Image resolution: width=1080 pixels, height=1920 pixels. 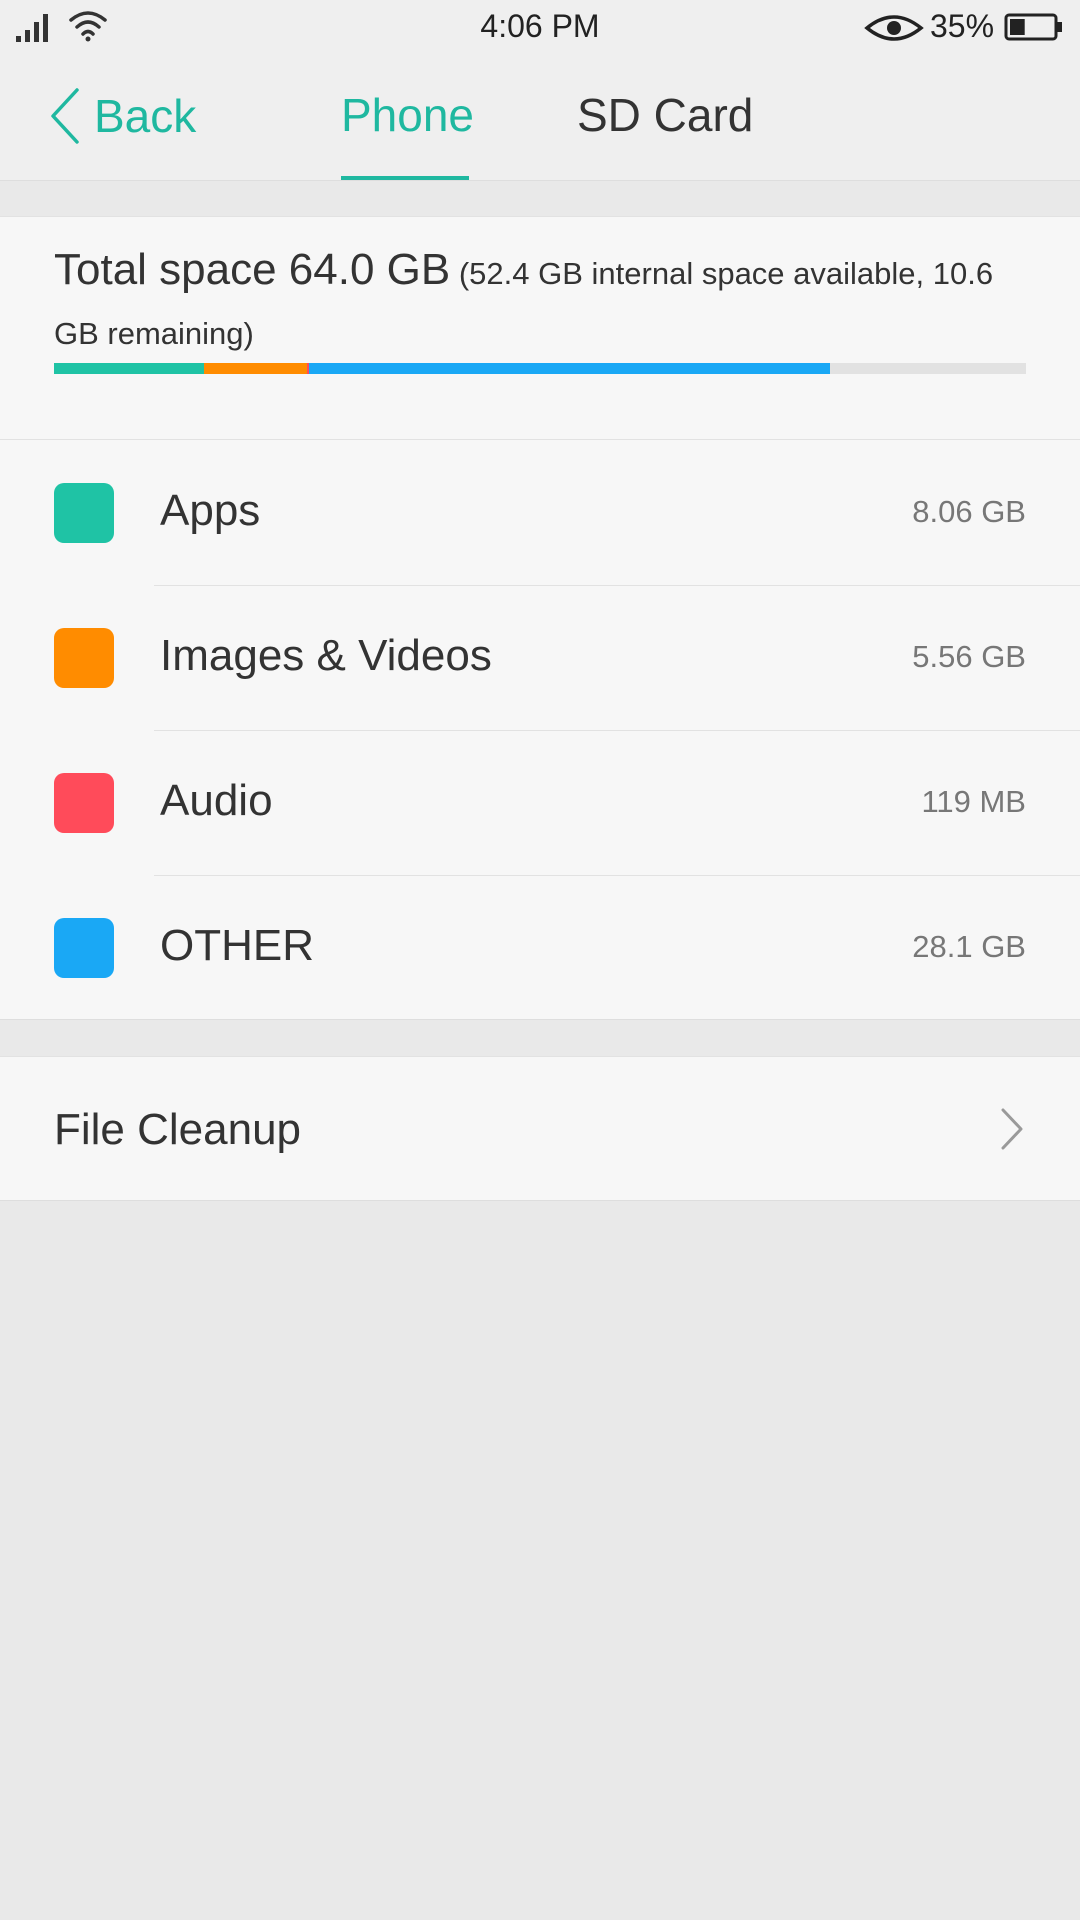 What do you see at coordinates (252, 269) in the screenshot?
I see `total-space-text: Total space 64.0 GB` at bounding box center [252, 269].